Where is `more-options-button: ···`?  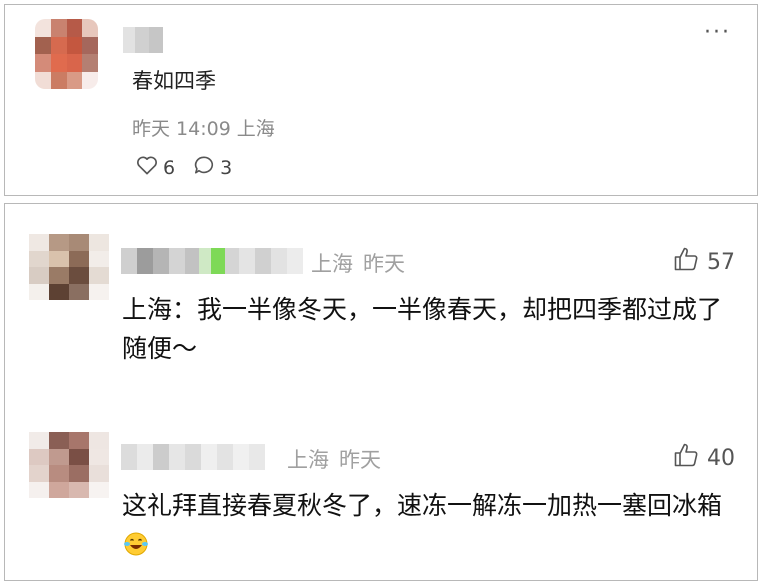
more-options-button: ··· is located at coordinates (717, 32).